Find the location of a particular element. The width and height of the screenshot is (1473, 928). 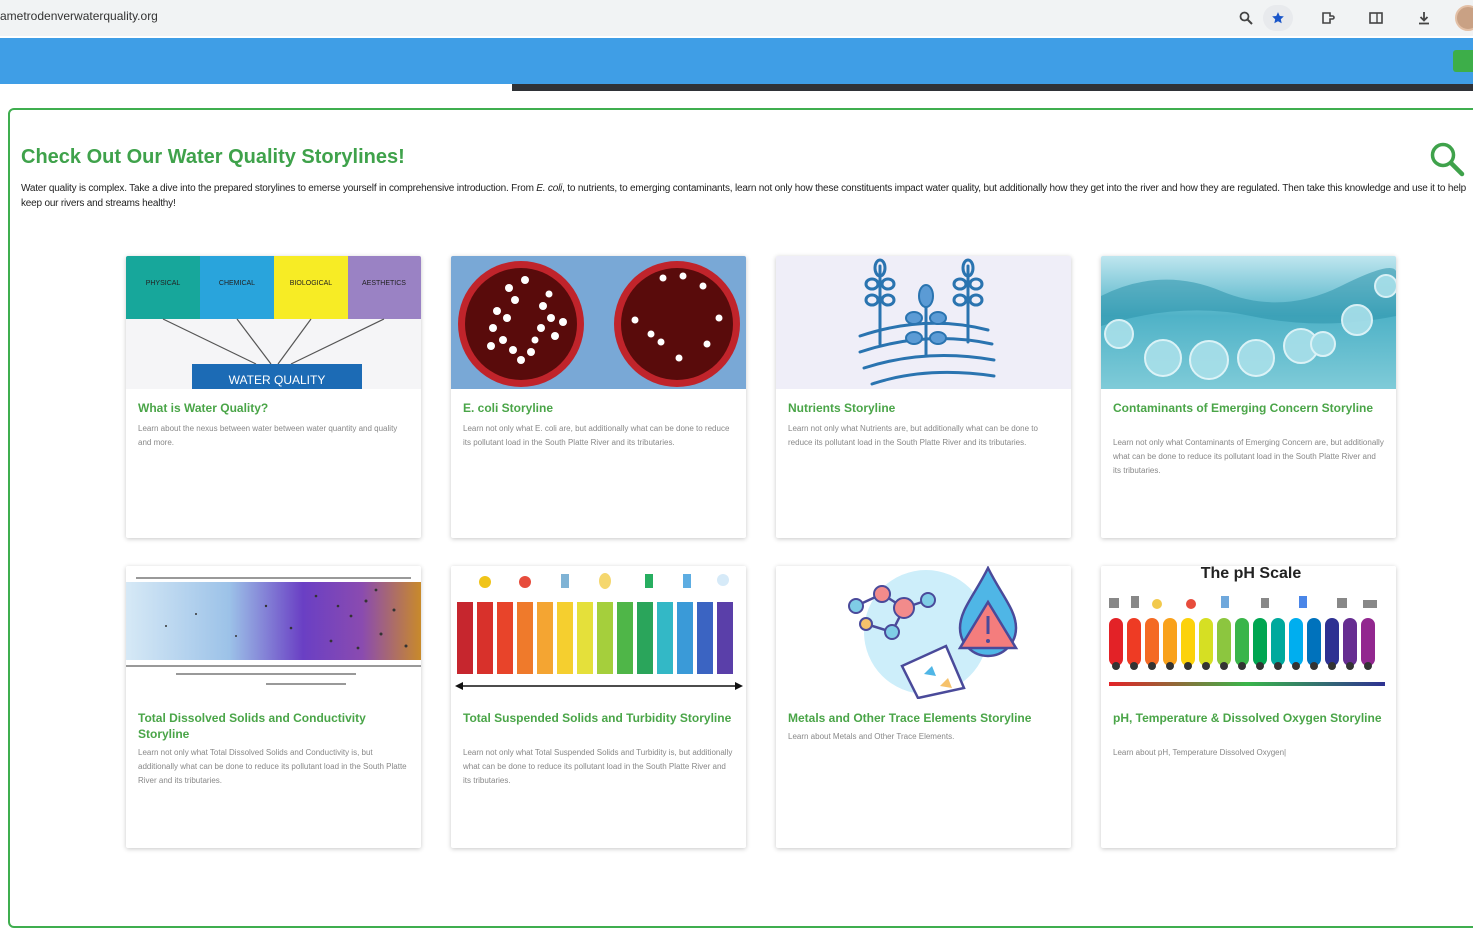

category-chemical: CHEMICAL is located at coordinates (237, 283).